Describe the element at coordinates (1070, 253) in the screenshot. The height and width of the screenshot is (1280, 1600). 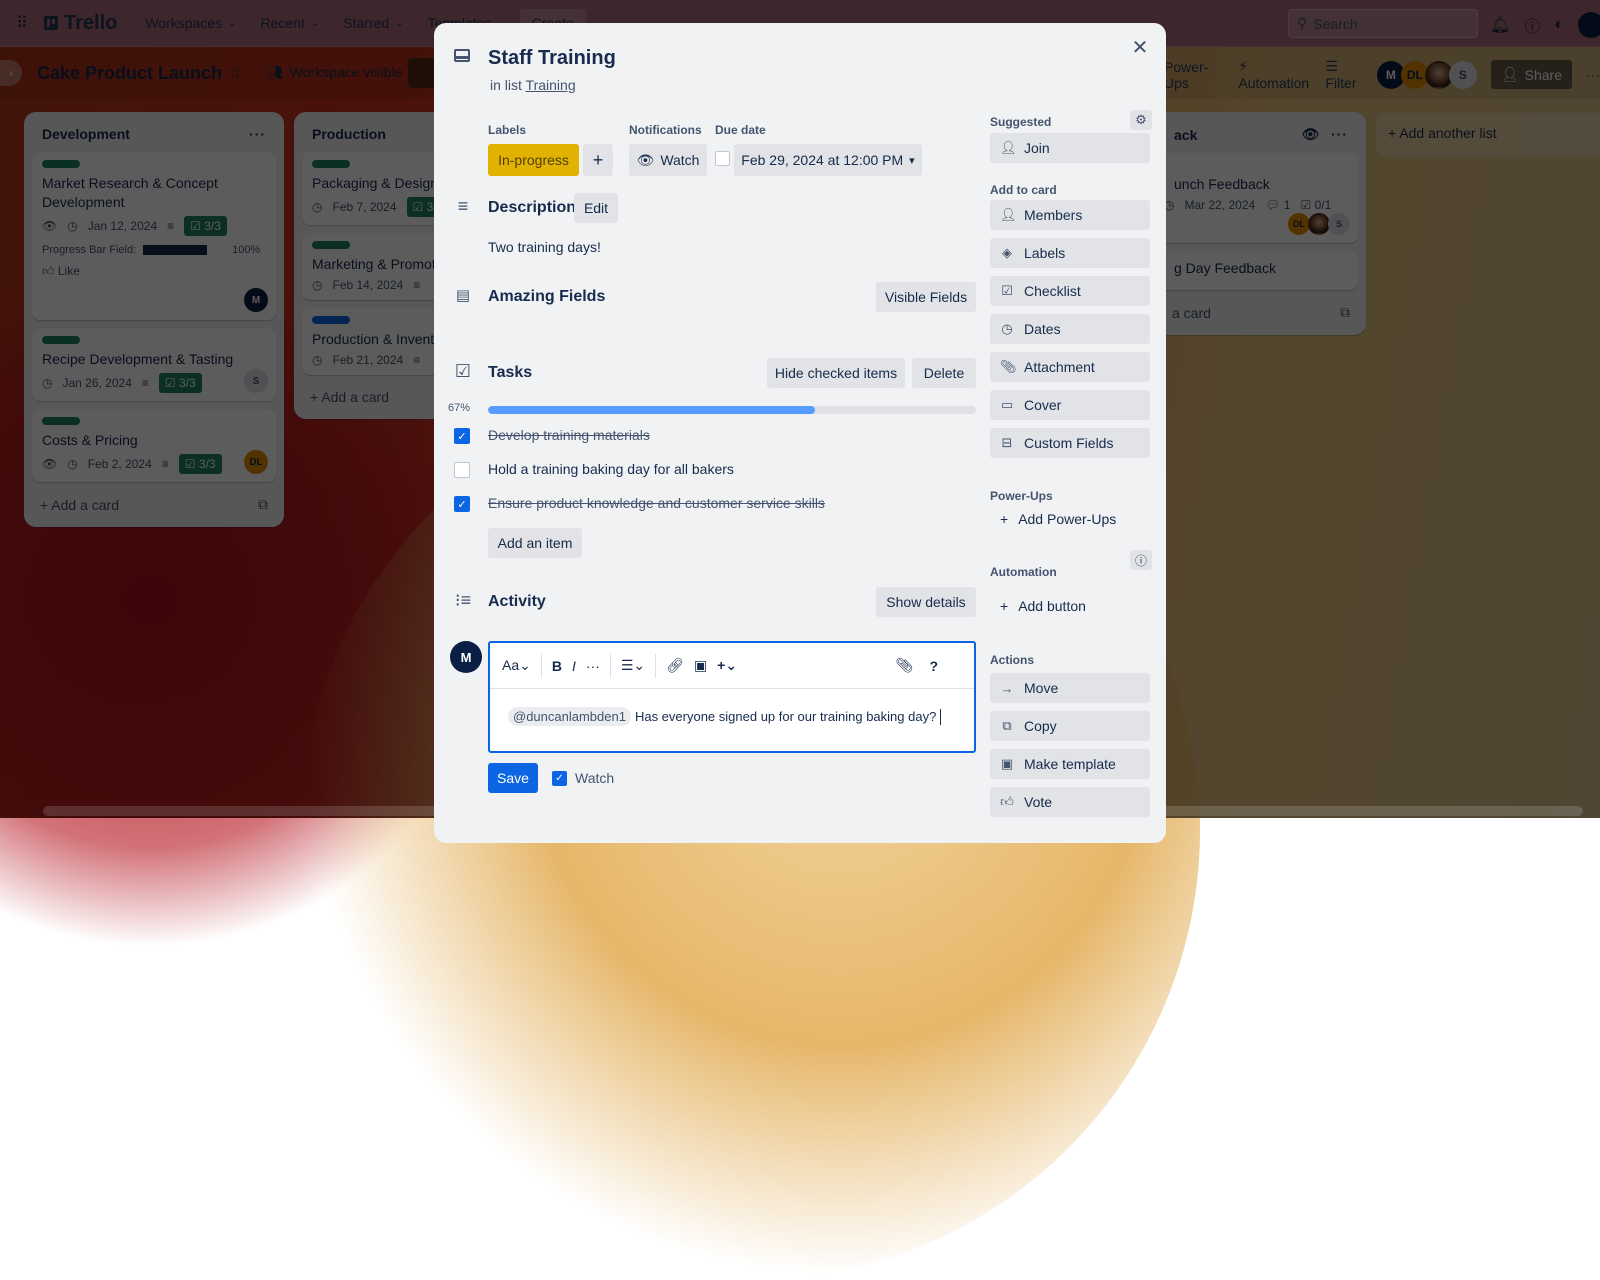
I see `labels-button: ◈Labels` at that location.